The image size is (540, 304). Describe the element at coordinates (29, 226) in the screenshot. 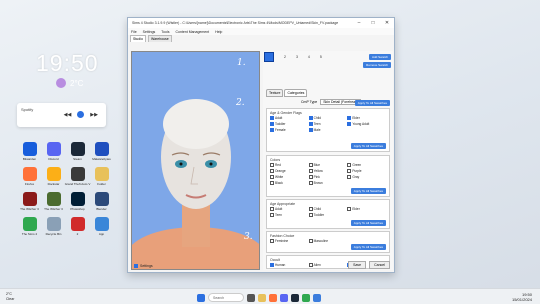

I see `desktop-icon: The Sims 4` at that location.